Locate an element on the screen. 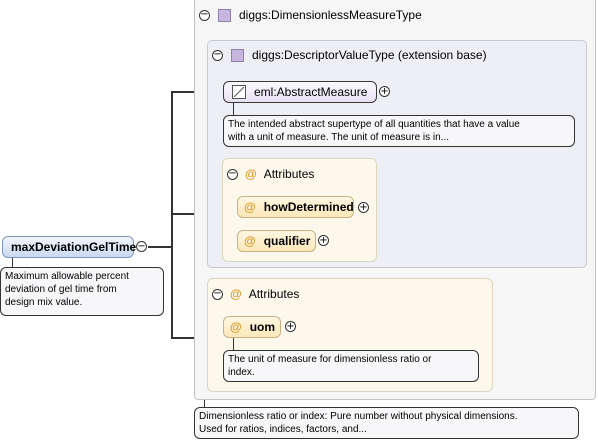  how-determined-label: howDetermined is located at coordinates (308, 207).